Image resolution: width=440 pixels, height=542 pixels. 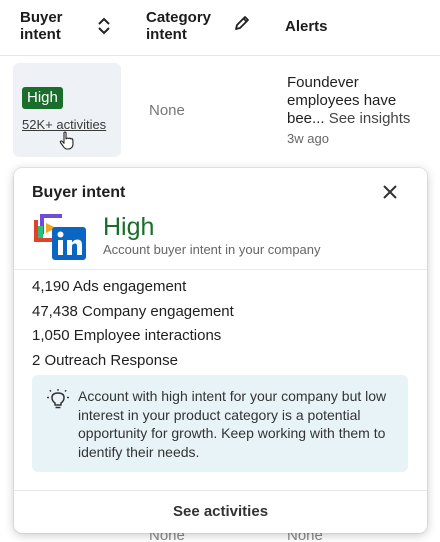 I want to click on stat-employee-interactions: 1,050 Employee interactions, so click(x=127, y=335).